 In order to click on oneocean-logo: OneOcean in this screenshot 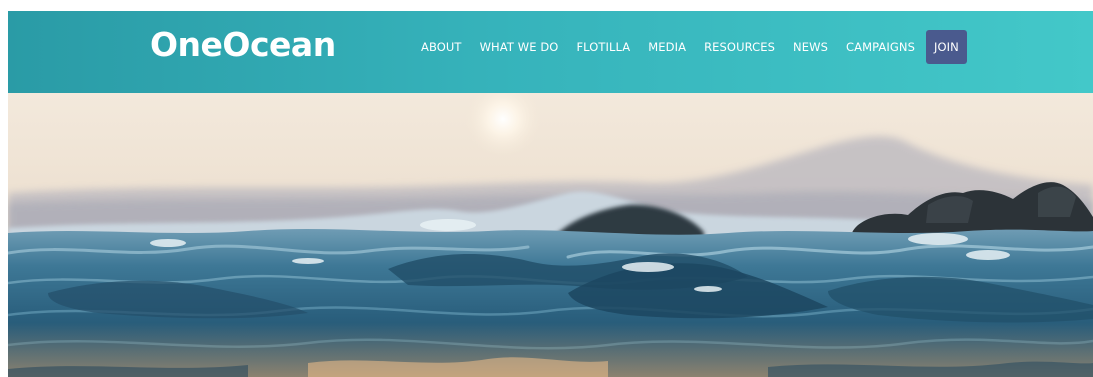, I will do `click(243, 45)`.